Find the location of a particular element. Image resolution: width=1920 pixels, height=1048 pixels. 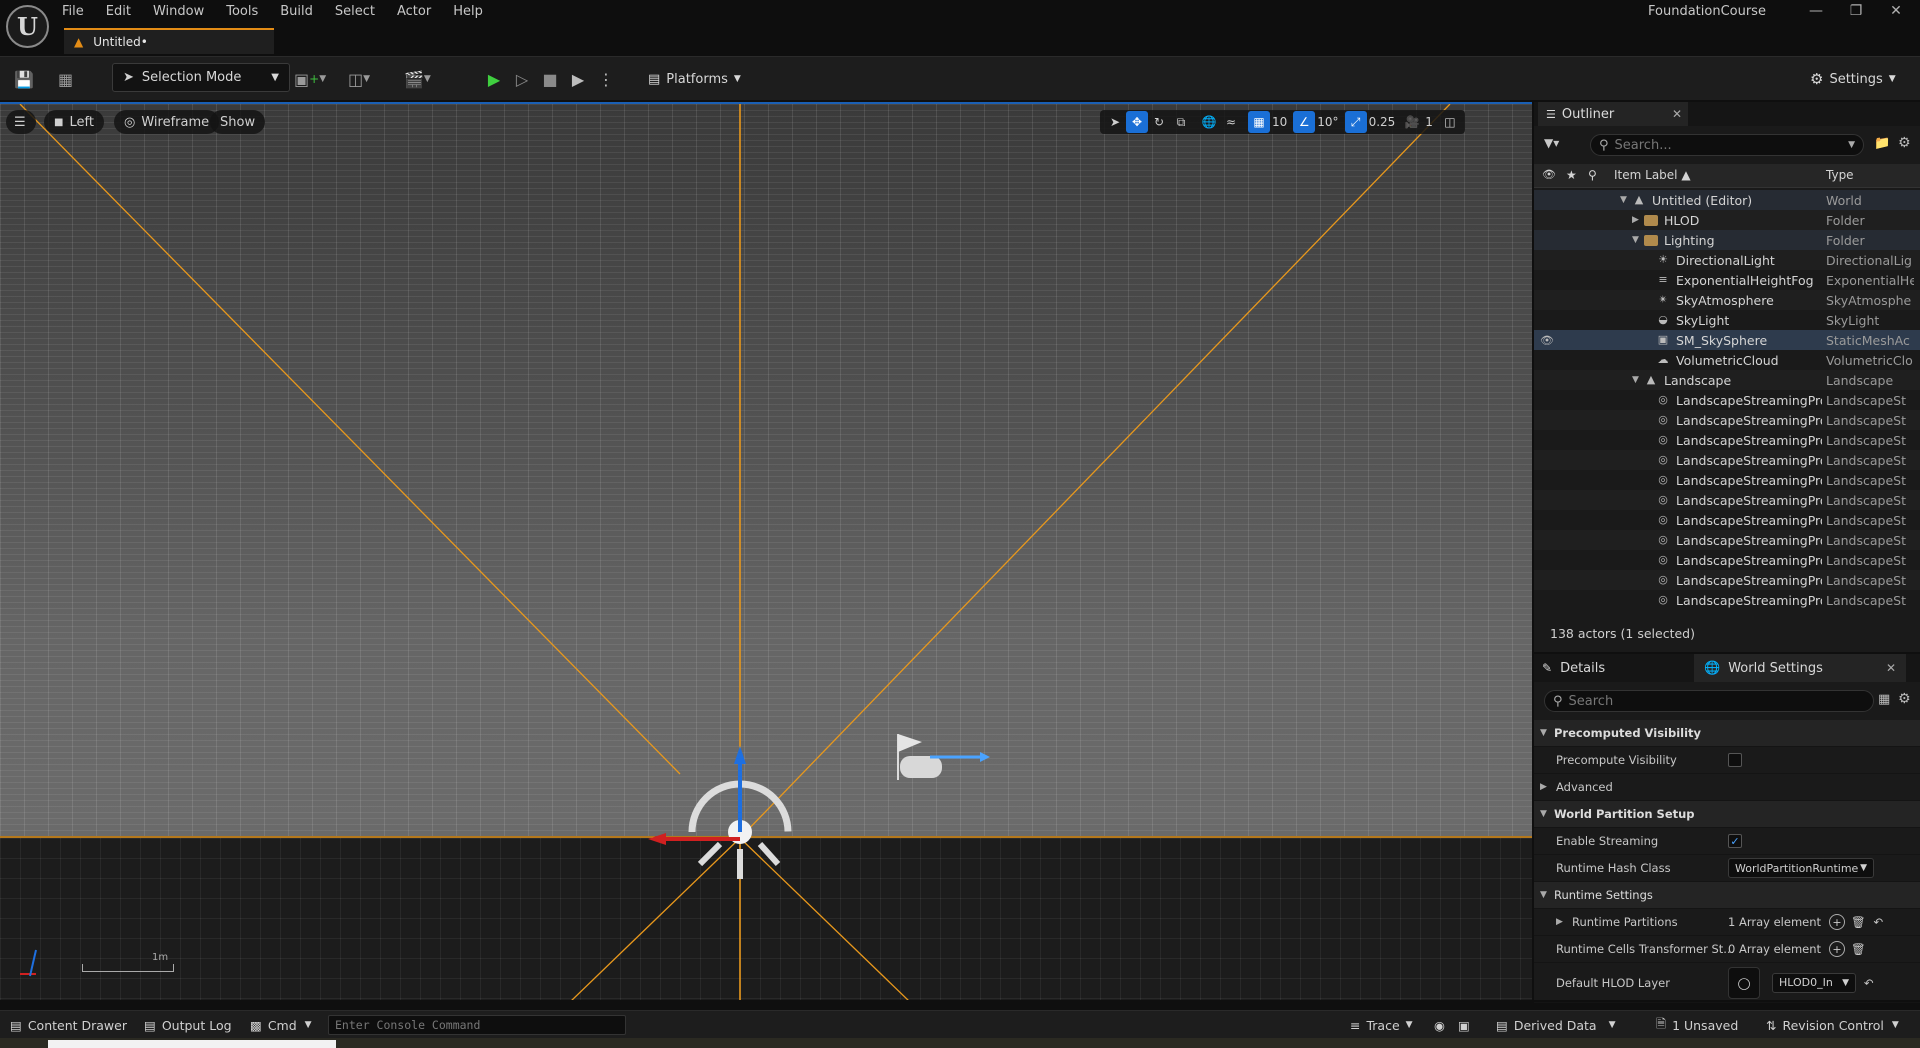

outliner-row: ▼ Lighting Folder is located at coordinates (1727, 240).